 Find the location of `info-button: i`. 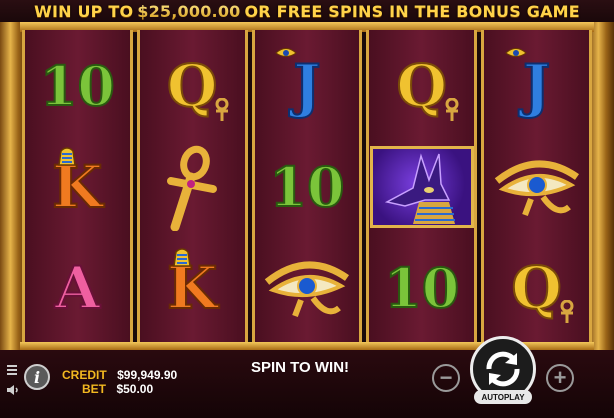

info-button: i is located at coordinates (37, 377).